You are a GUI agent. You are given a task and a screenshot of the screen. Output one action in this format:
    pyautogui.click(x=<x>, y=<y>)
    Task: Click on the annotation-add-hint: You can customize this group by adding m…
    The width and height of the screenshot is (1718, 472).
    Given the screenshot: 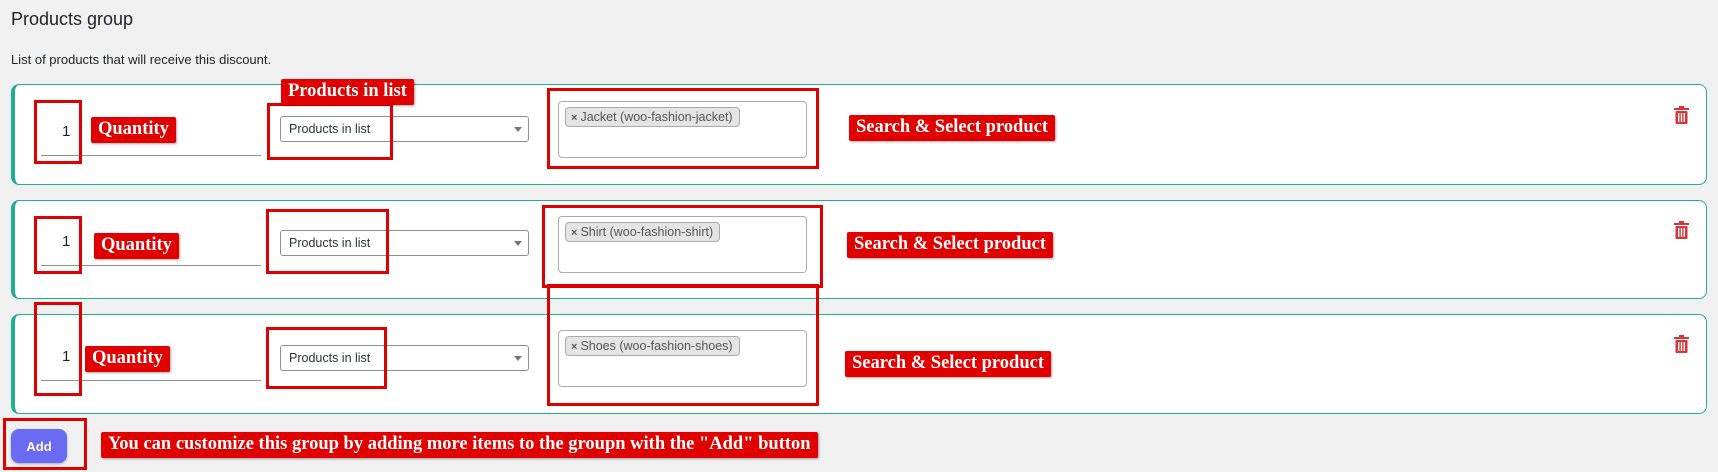 What is the action you would take?
    pyautogui.click(x=459, y=445)
    